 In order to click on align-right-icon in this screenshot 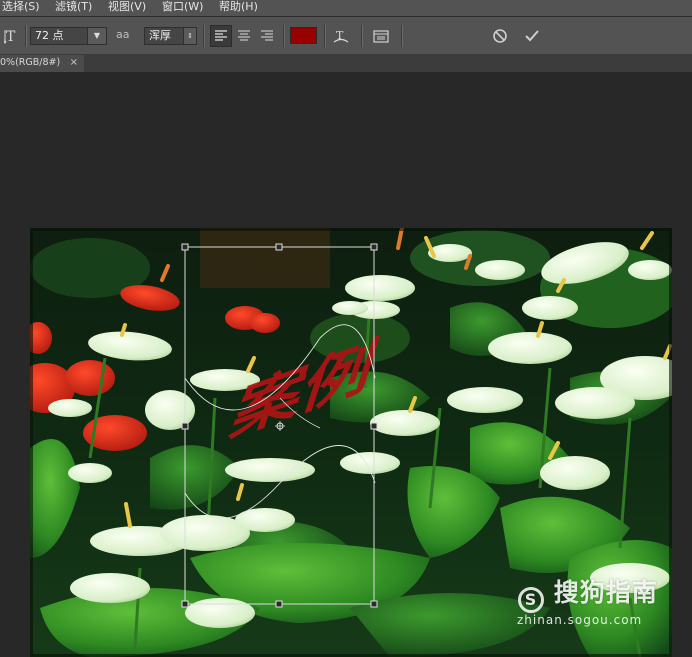, I will do `click(267, 35)`.